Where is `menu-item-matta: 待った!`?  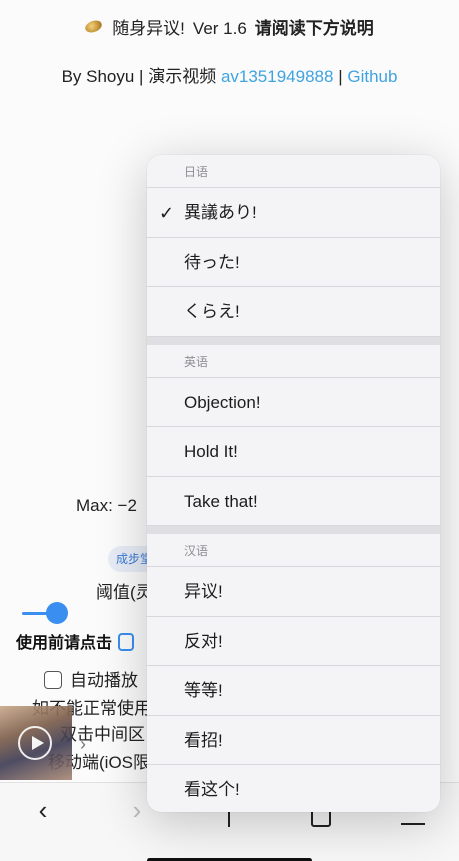 menu-item-matta: 待った! is located at coordinates (293, 262).